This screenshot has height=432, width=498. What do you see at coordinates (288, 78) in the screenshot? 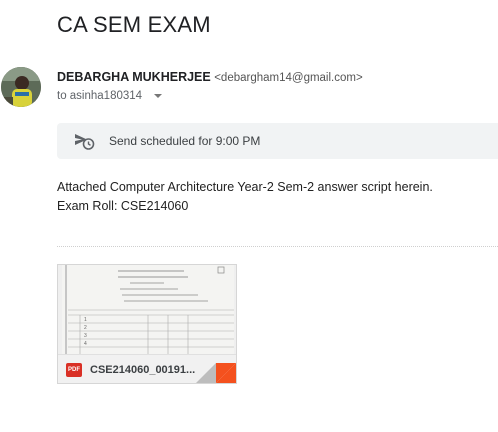
I see `sender-email: <debargham14@gmail.com>` at bounding box center [288, 78].